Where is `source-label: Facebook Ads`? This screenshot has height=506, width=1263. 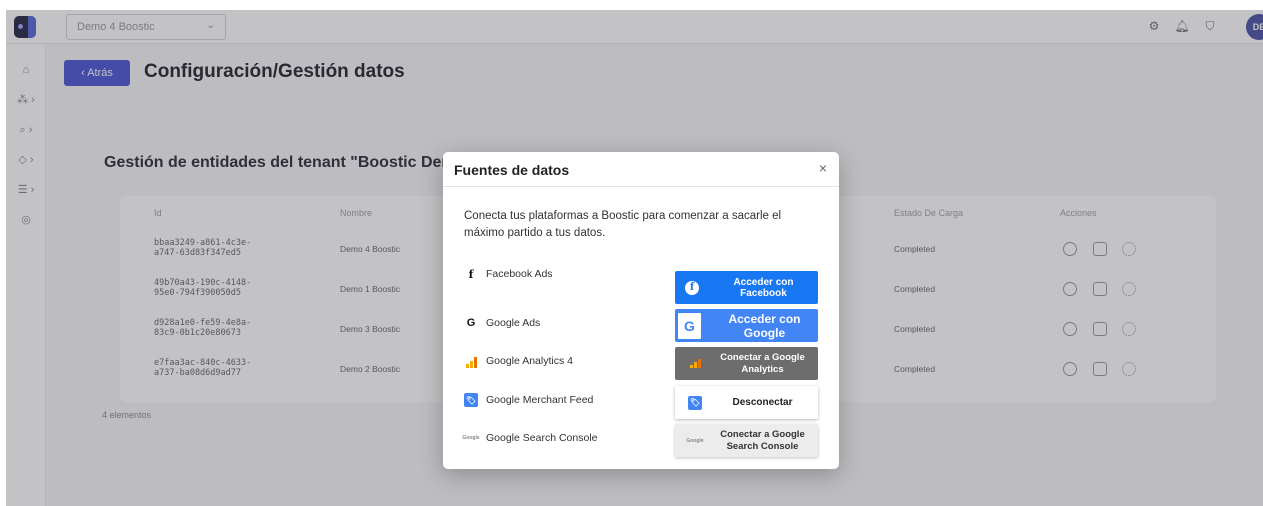 source-label: Facebook Ads is located at coordinates (519, 274).